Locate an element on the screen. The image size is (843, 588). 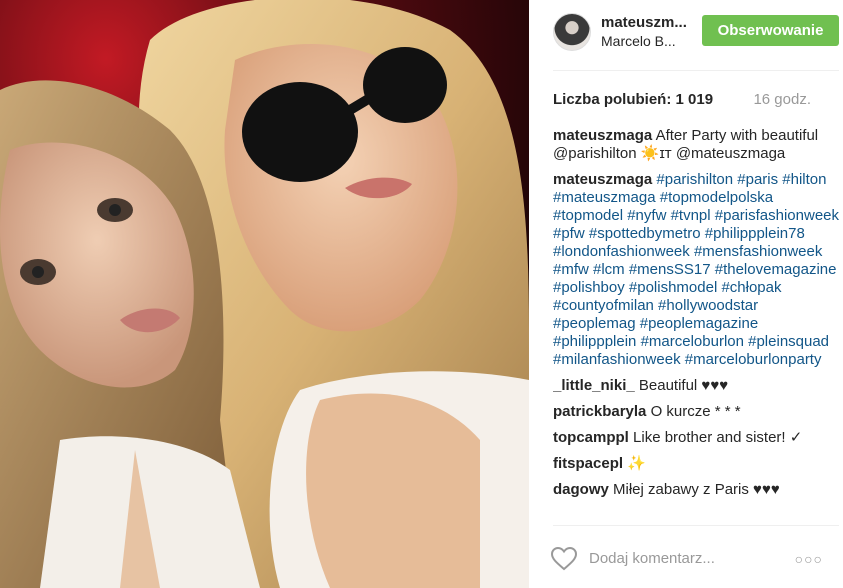
post-time: 16 godz. is located at coordinates (782, 99).